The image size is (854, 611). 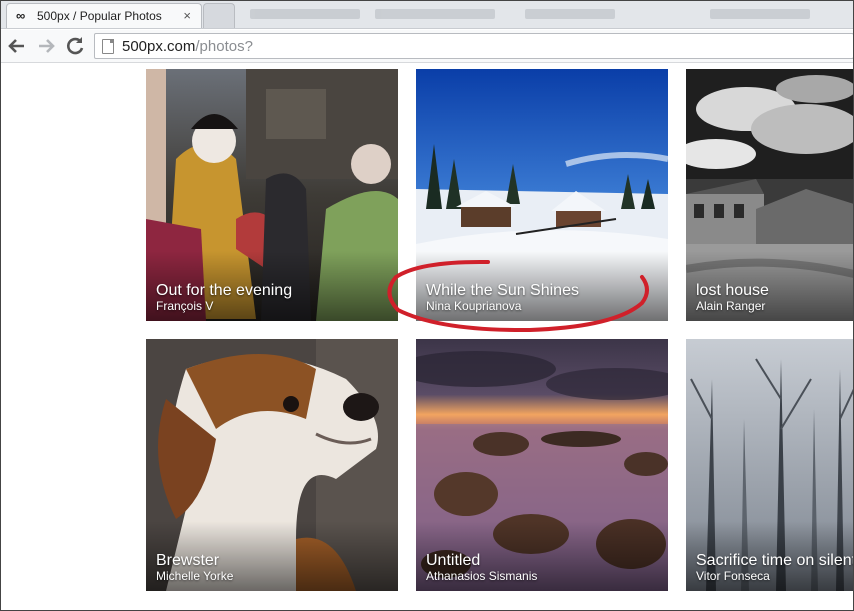 I want to click on url-text: 500px.com/photos?, so click(x=187, y=46).